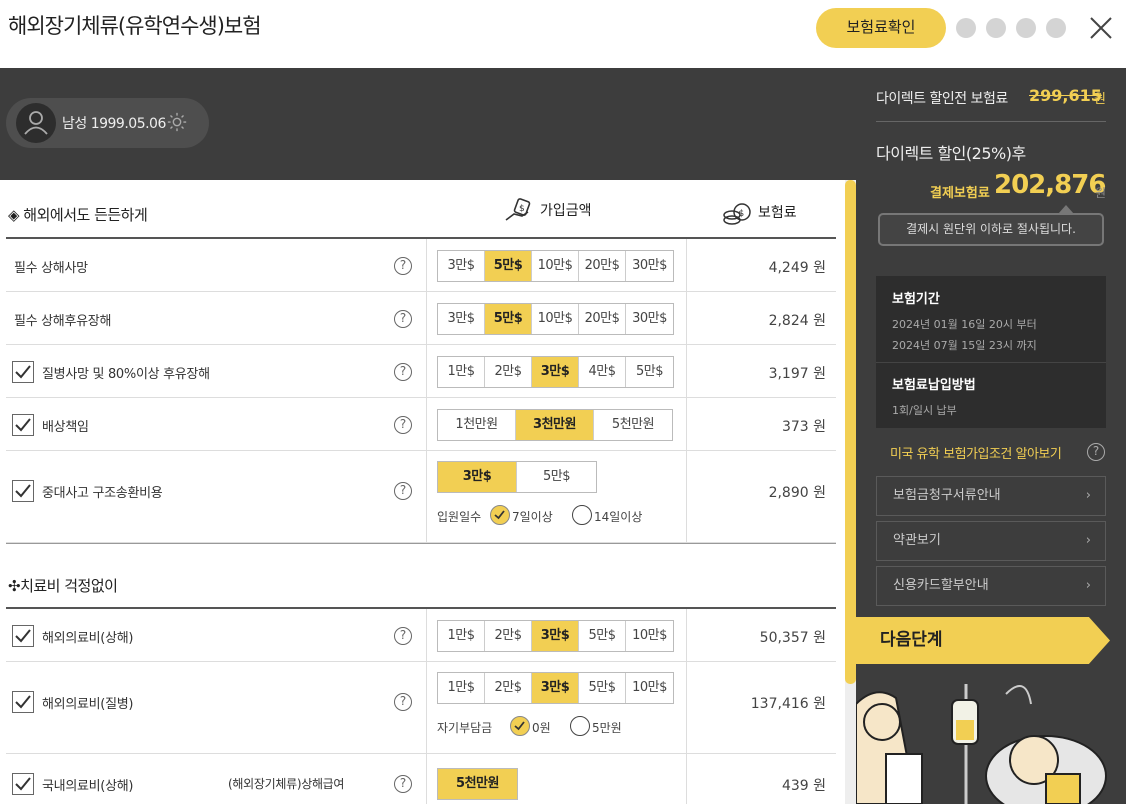 The height and width of the screenshot is (804, 1126). Describe the element at coordinates (991, 734) in the screenshot. I see `hospital-illustration` at that location.